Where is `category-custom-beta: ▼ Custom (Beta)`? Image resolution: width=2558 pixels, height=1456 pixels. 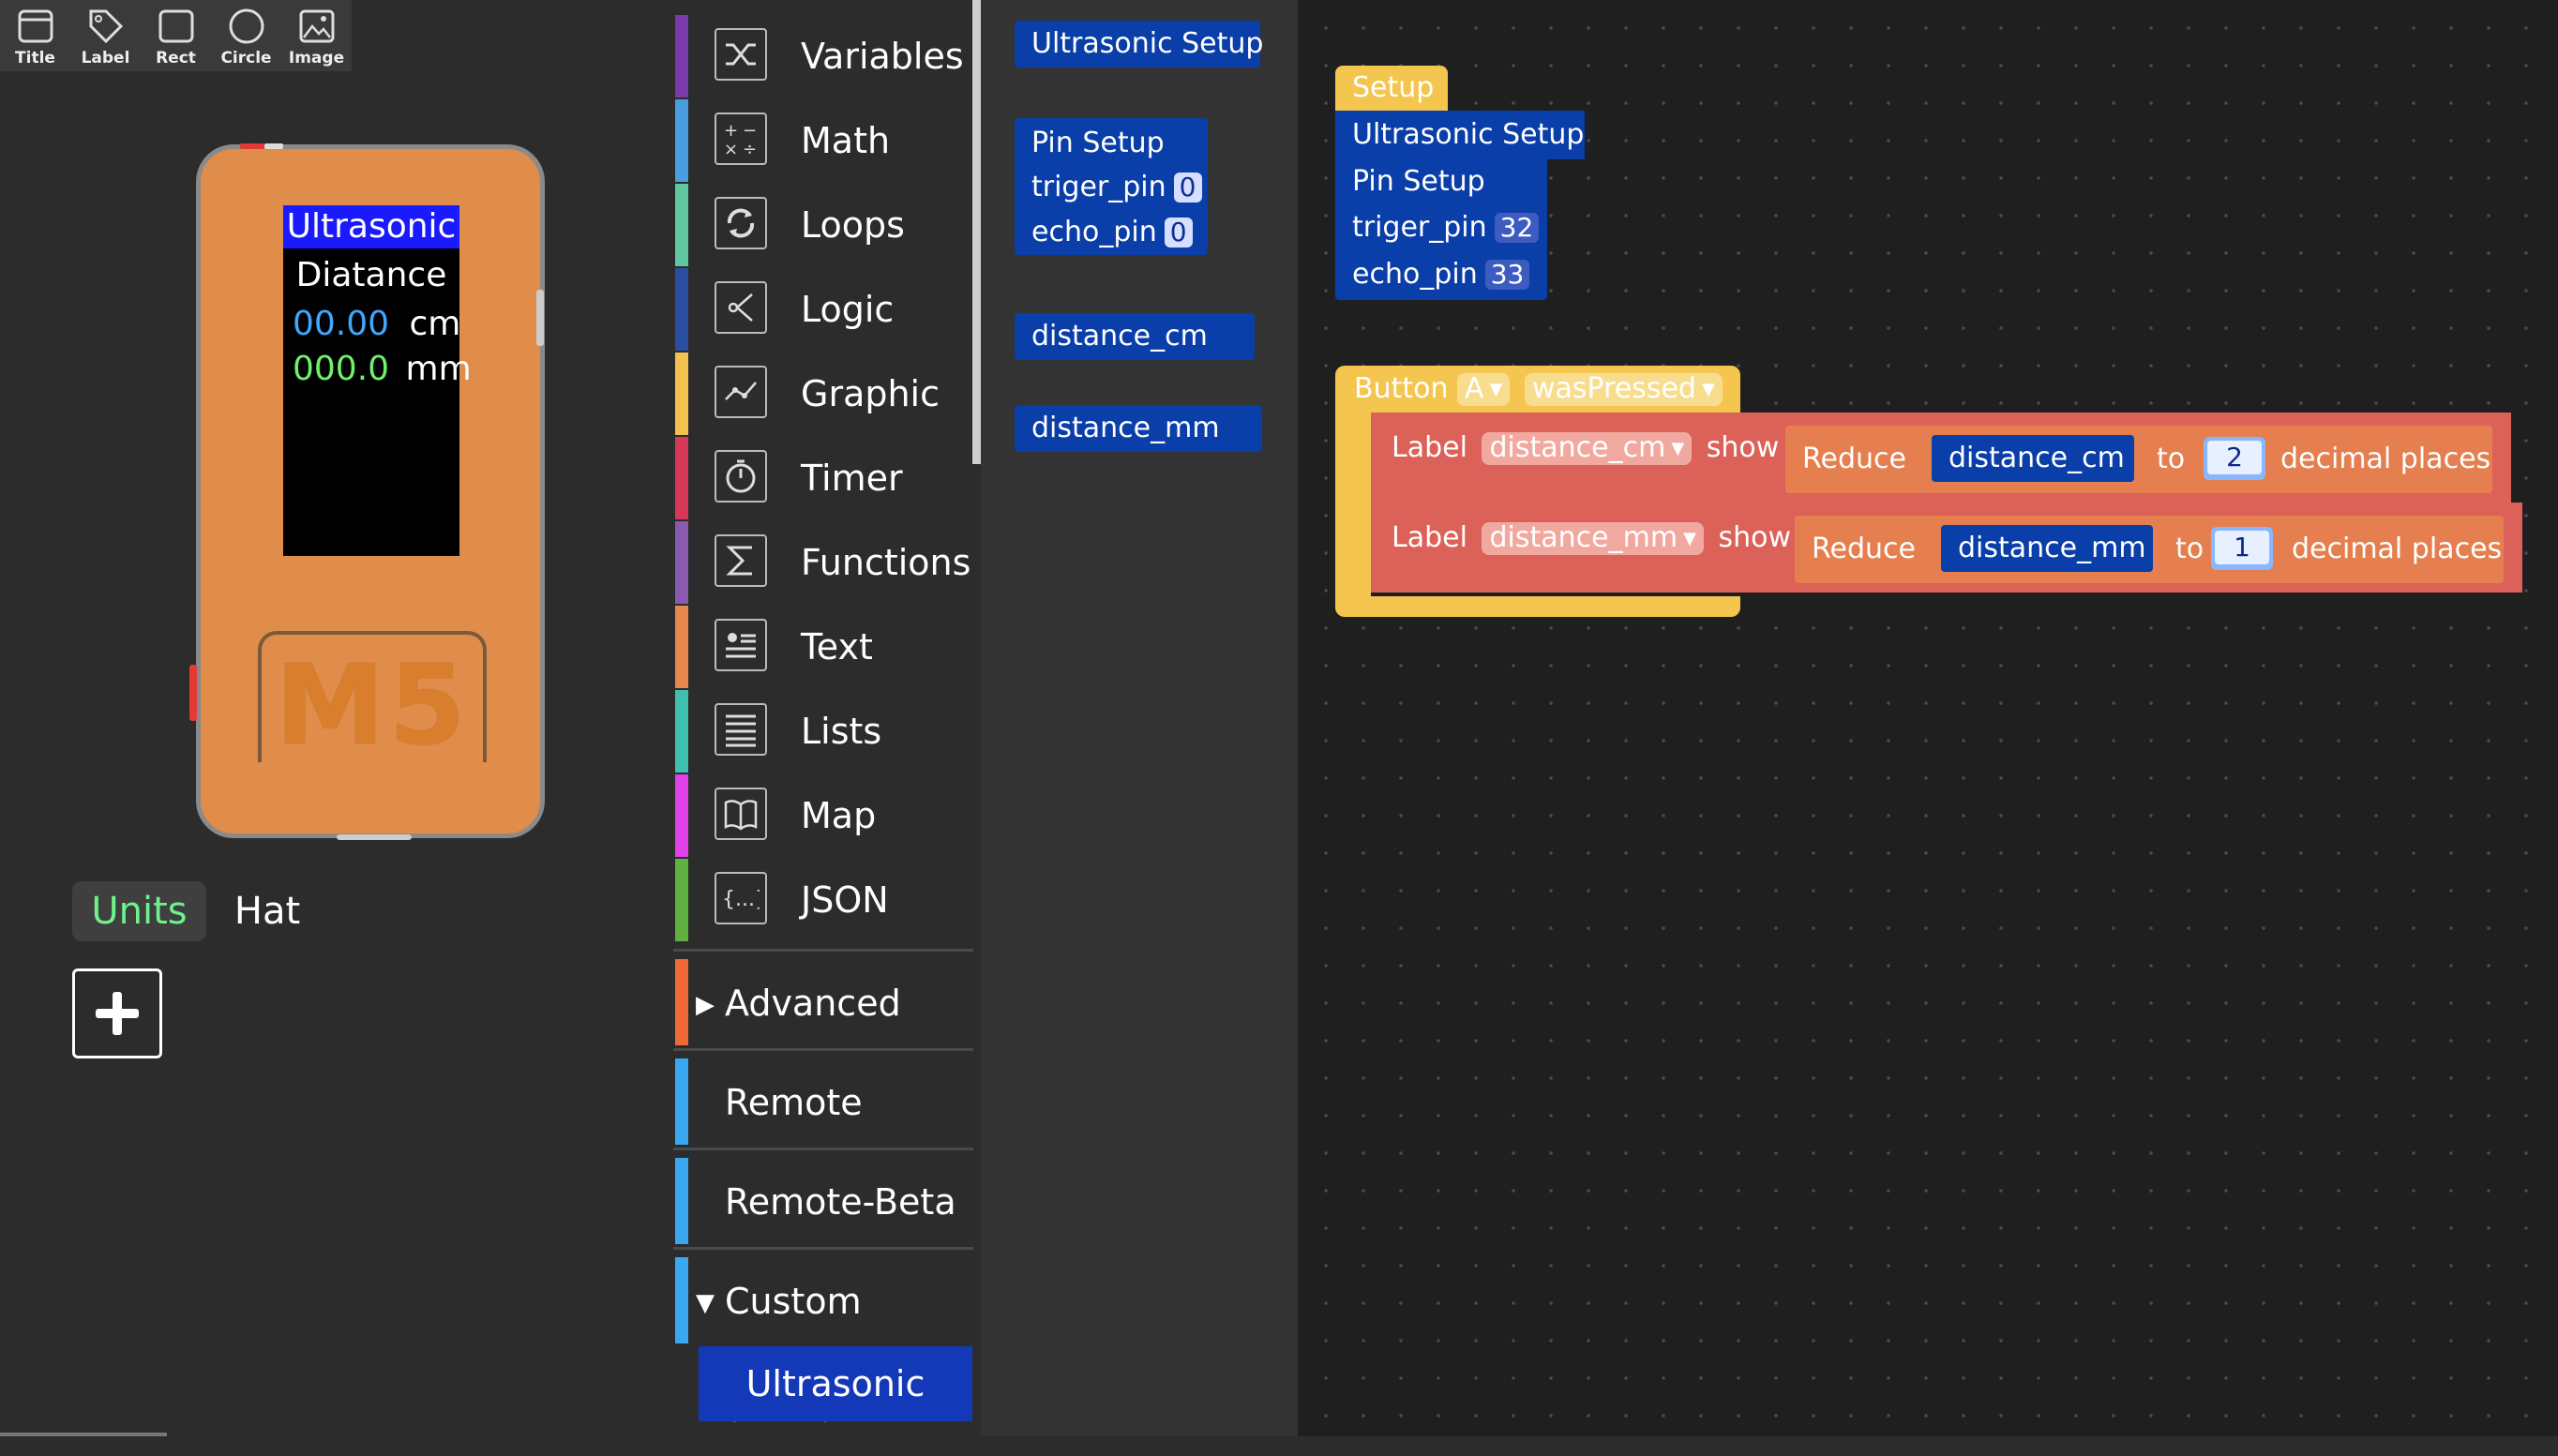
category-custom-beta: ▼ Custom (Beta) is located at coordinates (823, 1336).